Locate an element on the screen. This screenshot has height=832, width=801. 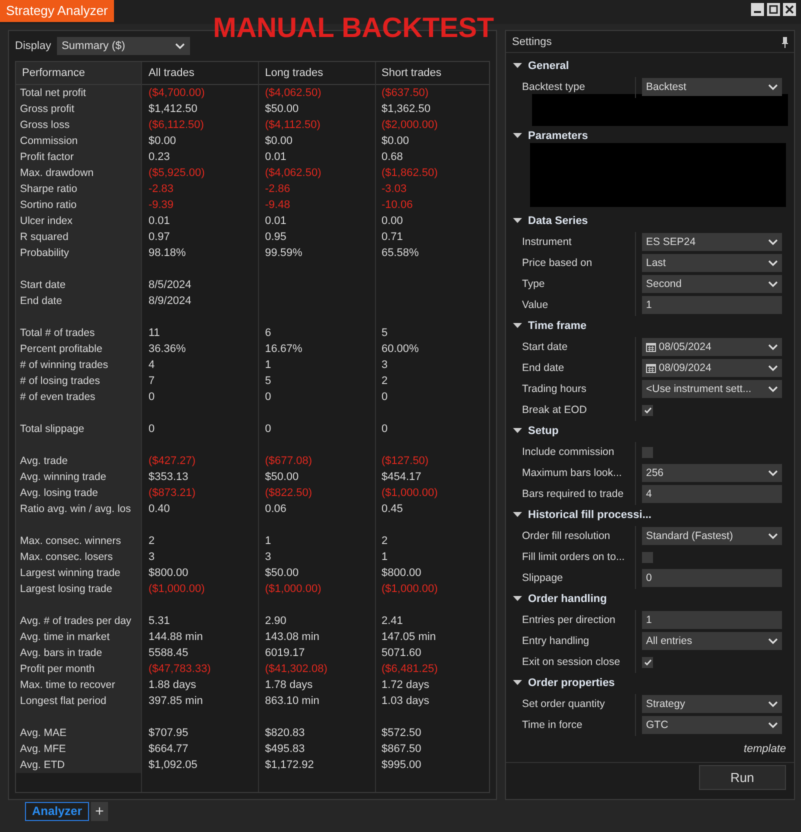
category-header: Time frame is located at coordinates (557, 326).